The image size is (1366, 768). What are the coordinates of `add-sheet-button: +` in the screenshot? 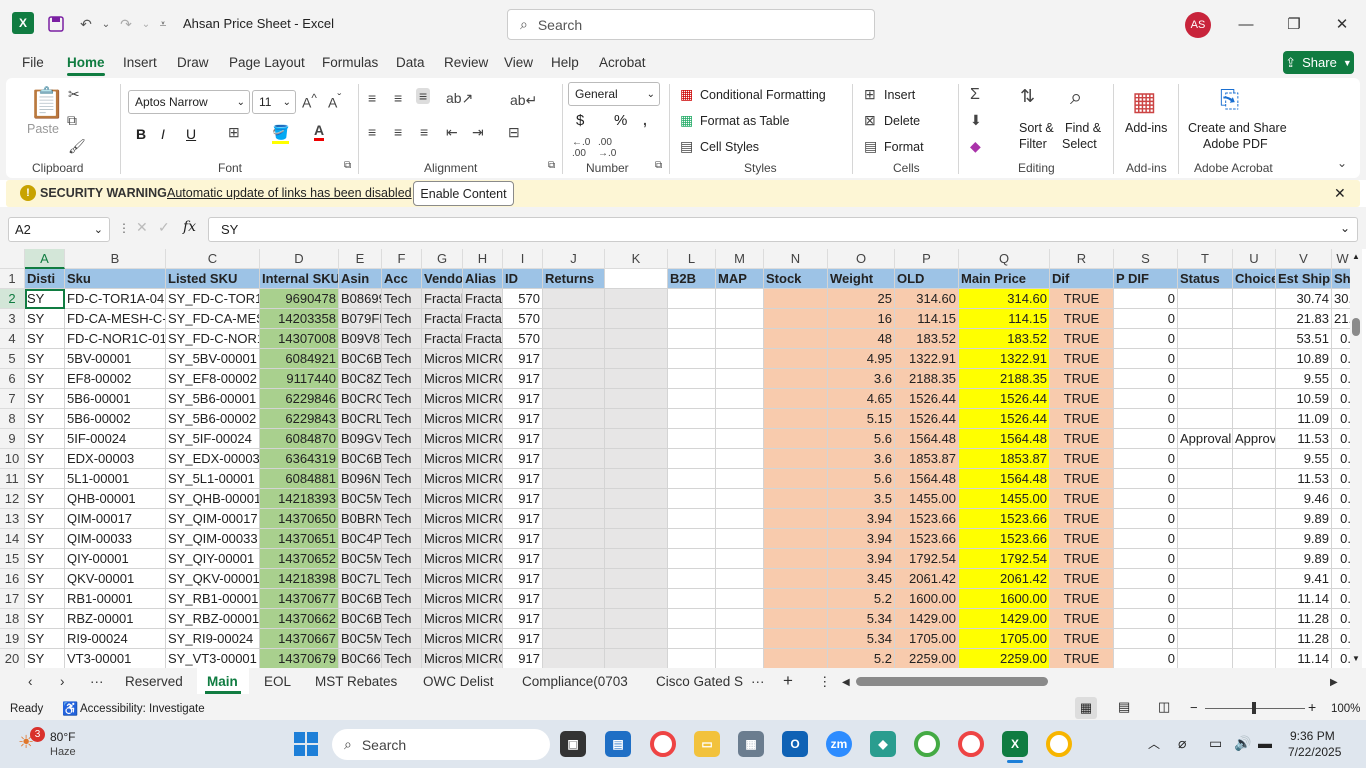 It's located at (788, 681).